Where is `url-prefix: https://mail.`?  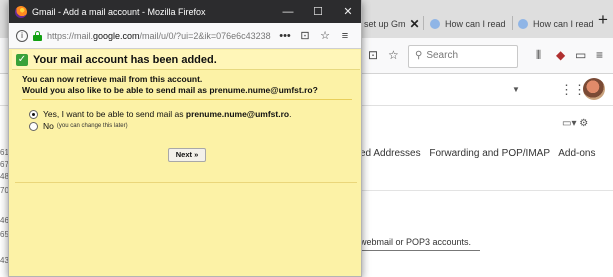 url-prefix: https://mail. is located at coordinates (70, 35).